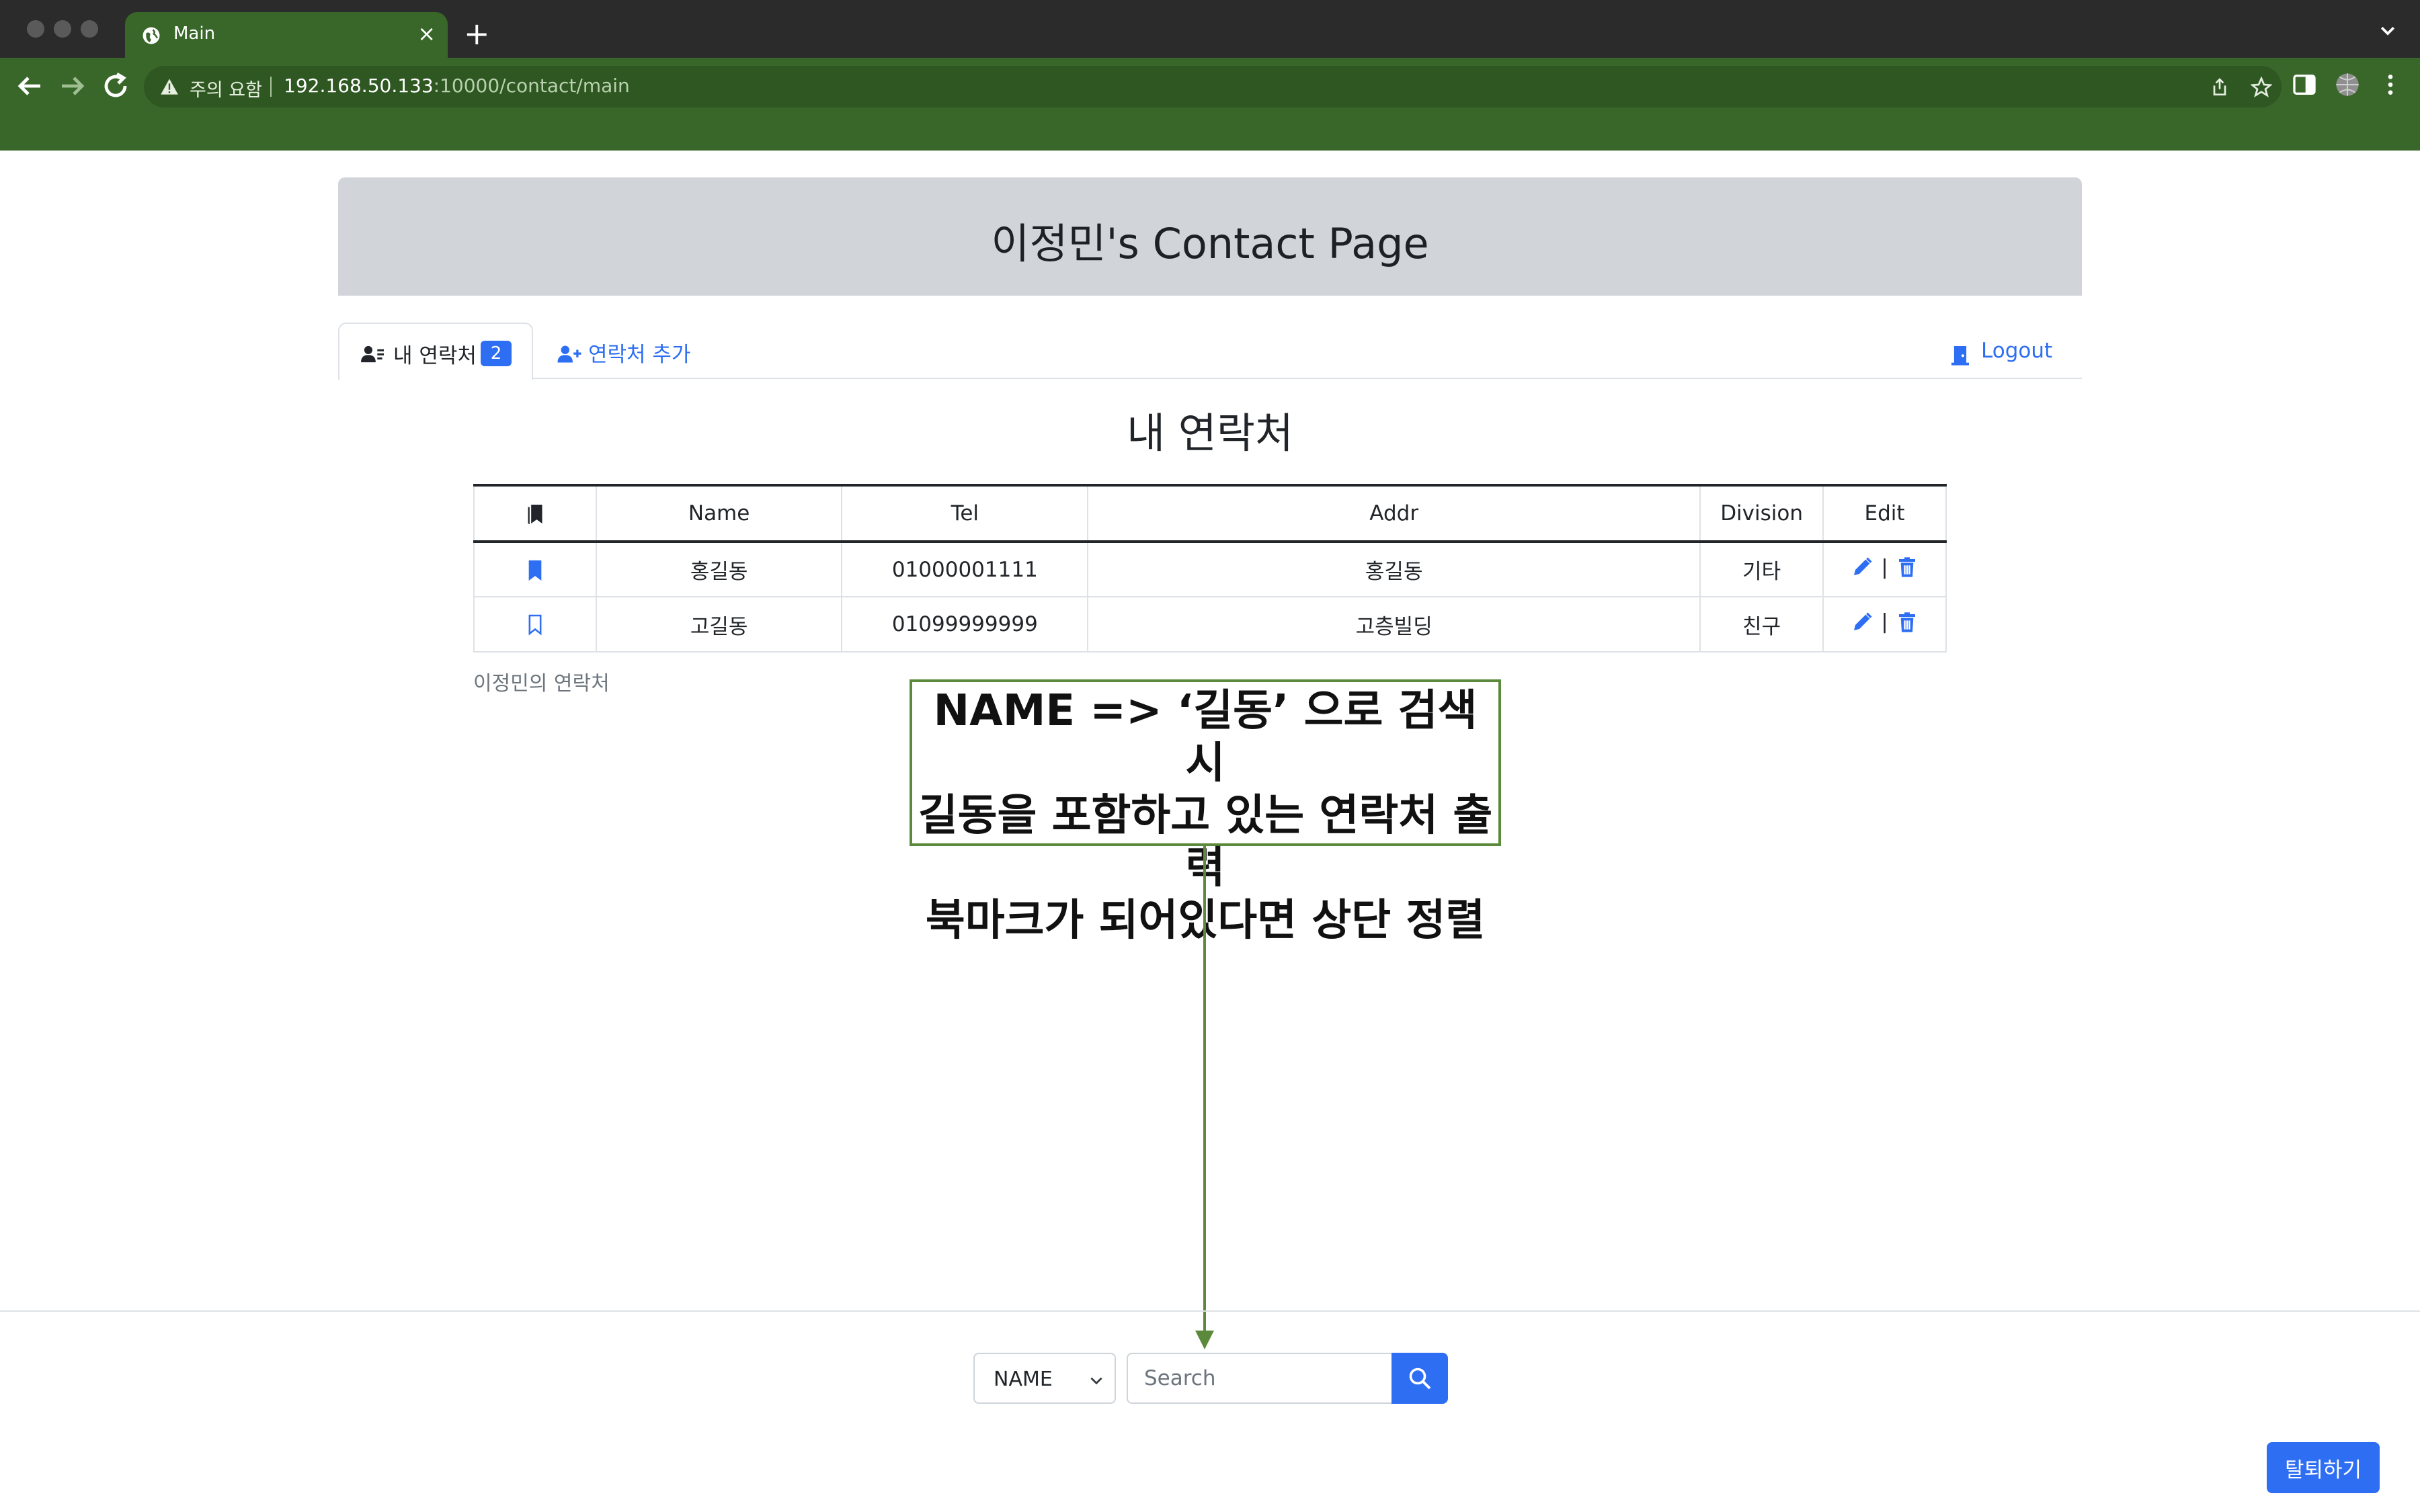  Describe the element at coordinates (1023, 1380) in the screenshot. I see `search-field-value: NAME` at that location.